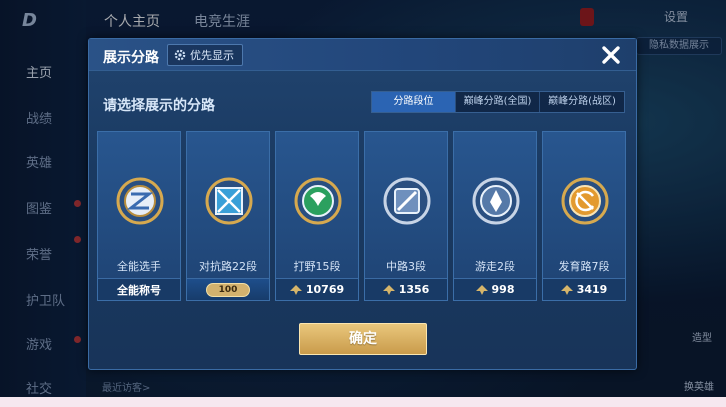 The height and width of the screenshot is (407, 726). I want to click on close-button, so click(611, 55).